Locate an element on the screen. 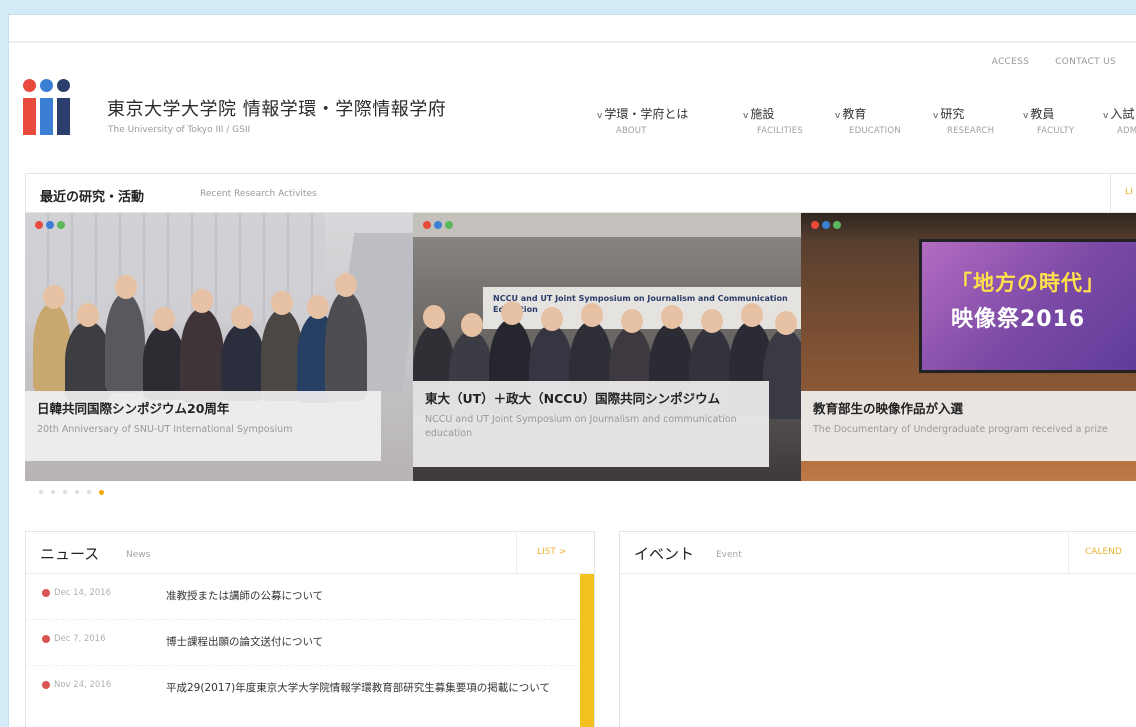 The image size is (1136, 727). recent-research-subtitle: Recent Research Activites is located at coordinates (258, 194).